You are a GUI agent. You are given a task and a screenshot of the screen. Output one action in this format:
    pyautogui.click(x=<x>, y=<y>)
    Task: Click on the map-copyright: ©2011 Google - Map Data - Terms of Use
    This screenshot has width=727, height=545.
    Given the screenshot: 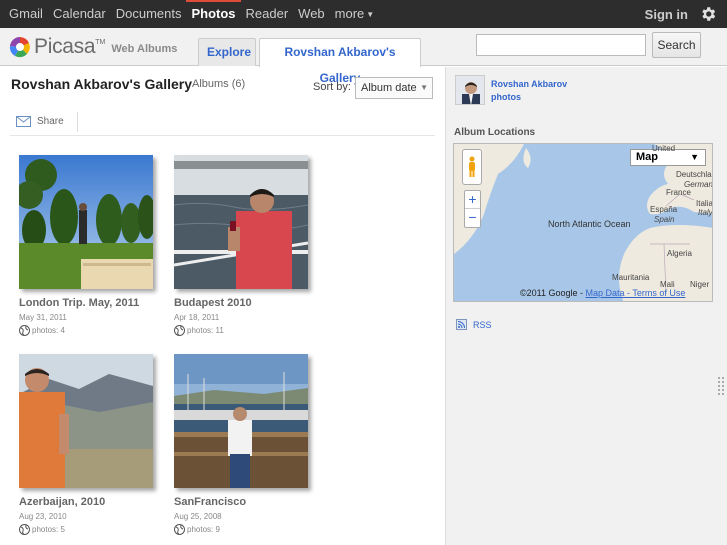 What is the action you would take?
    pyautogui.click(x=602, y=293)
    